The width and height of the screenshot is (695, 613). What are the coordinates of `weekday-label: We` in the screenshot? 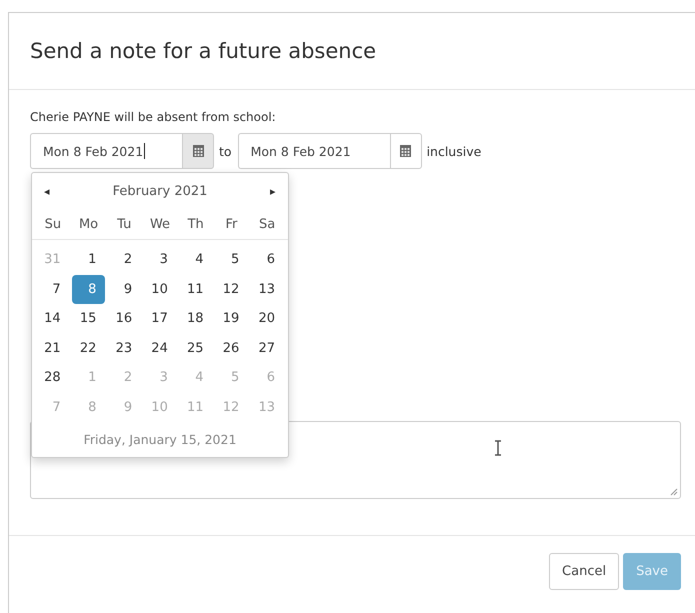 It's located at (160, 224).